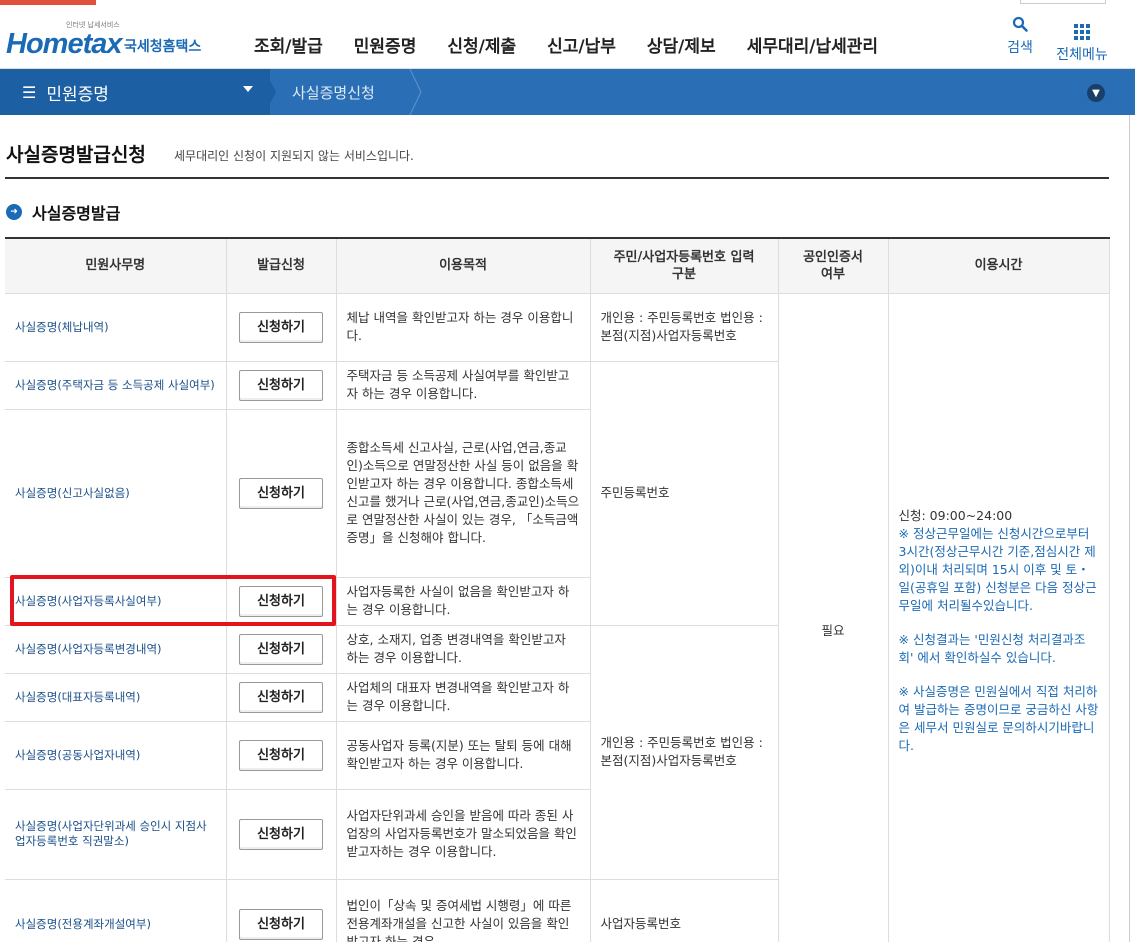 The width and height of the screenshot is (1135, 942). What do you see at coordinates (163, 47) in the screenshot?
I see `logo-kr: 국세청홈택스` at bounding box center [163, 47].